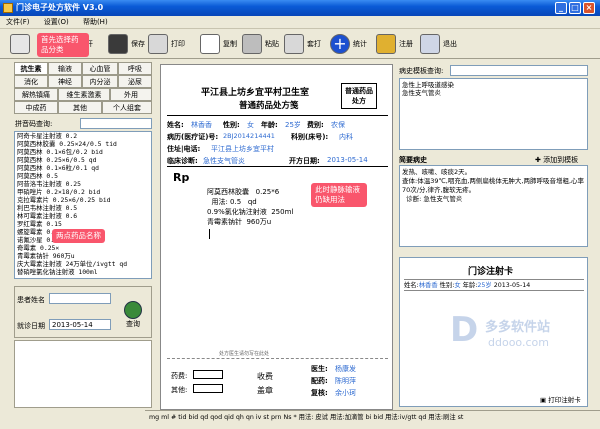 The image size is (600, 429). Describe the element at coordinates (84, 272) in the screenshot. I see `drug-list-item: 替硝唑氯化钠注射液 100ml` at that location.